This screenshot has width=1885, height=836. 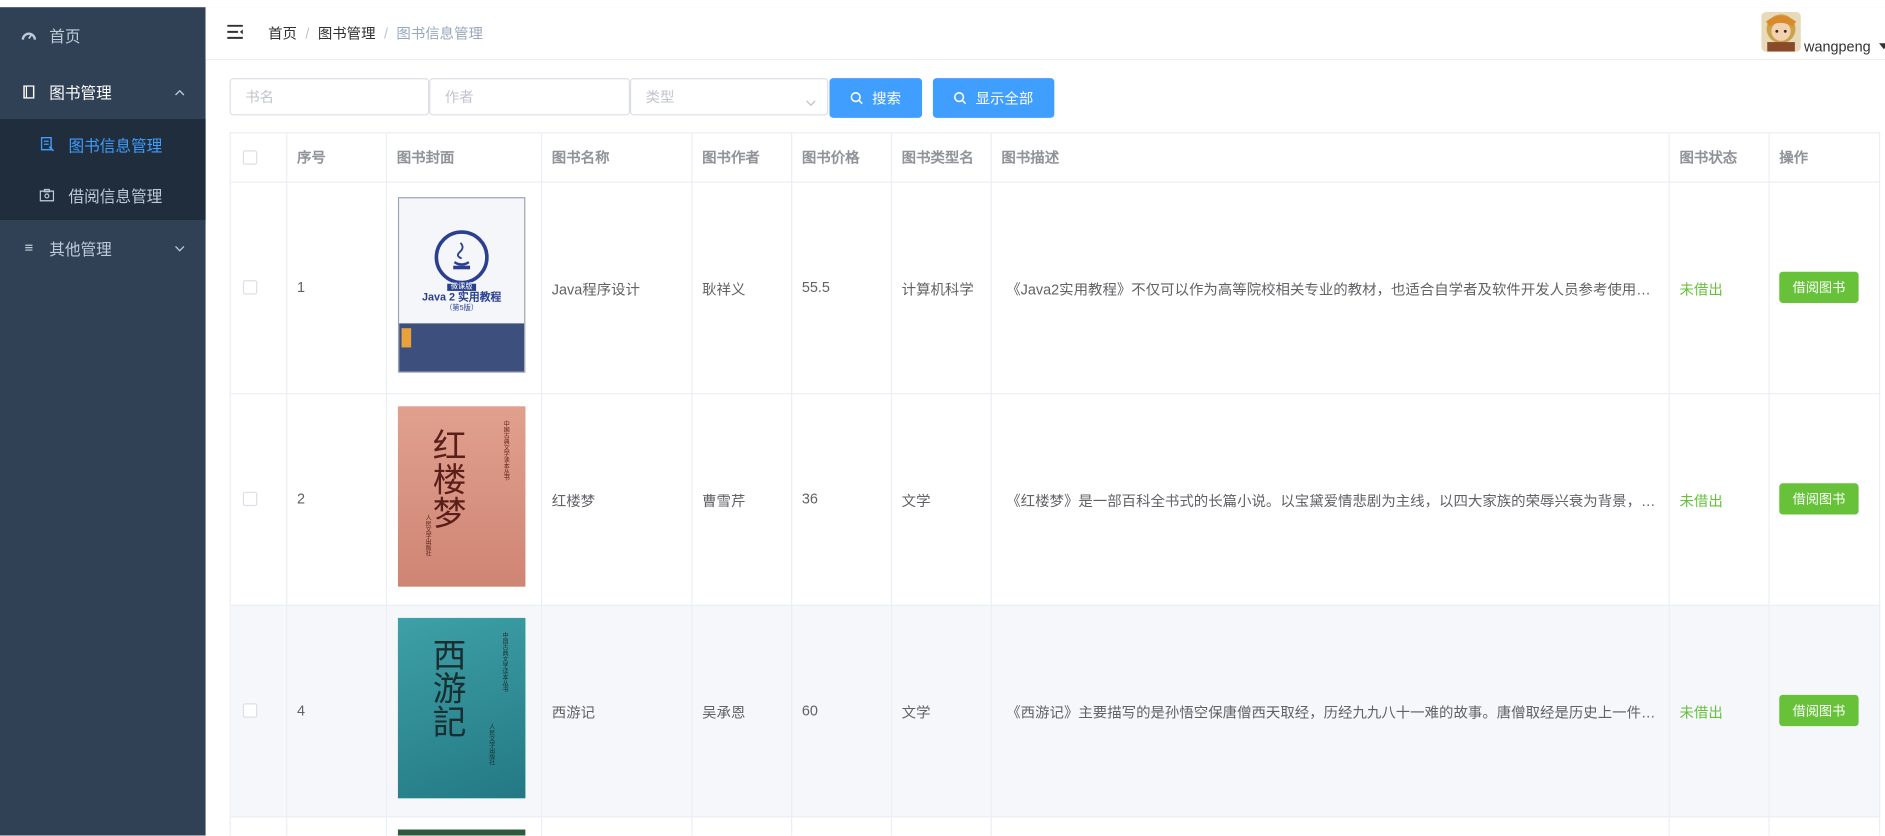 What do you see at coordinates (938, 157) in the screenshot?
I see `column-header-type: 图书类型名` at bounding box center [938, 157].